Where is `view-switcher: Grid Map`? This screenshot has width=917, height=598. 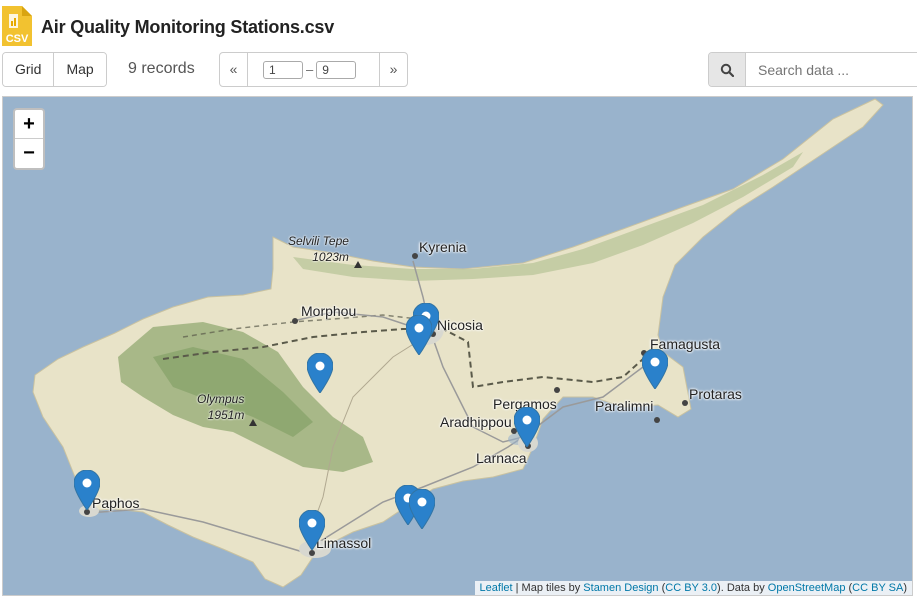
view-switcher: Grid Map is located at coordinates (54, 69).